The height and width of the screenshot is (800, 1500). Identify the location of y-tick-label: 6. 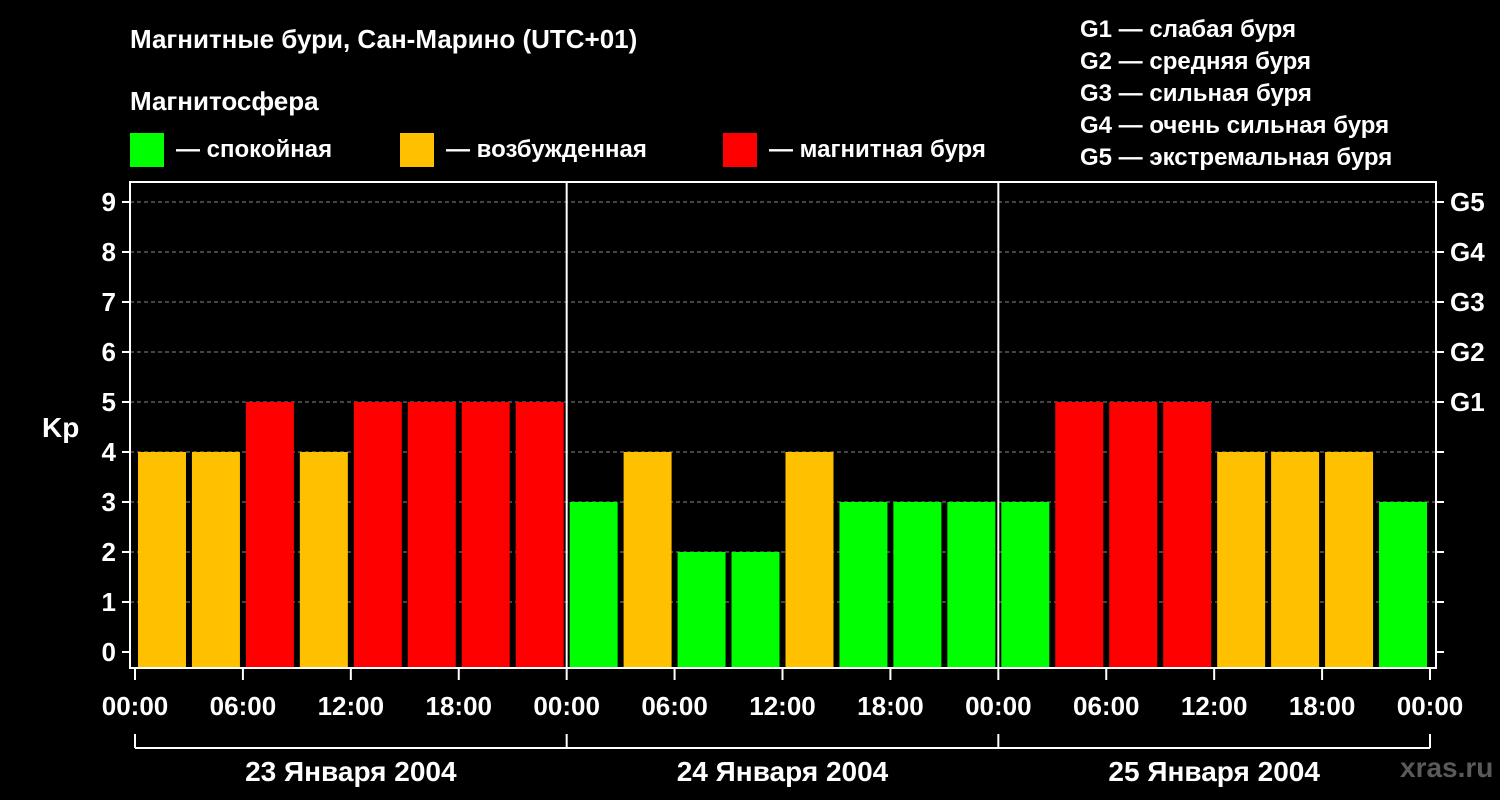
(109, 352).